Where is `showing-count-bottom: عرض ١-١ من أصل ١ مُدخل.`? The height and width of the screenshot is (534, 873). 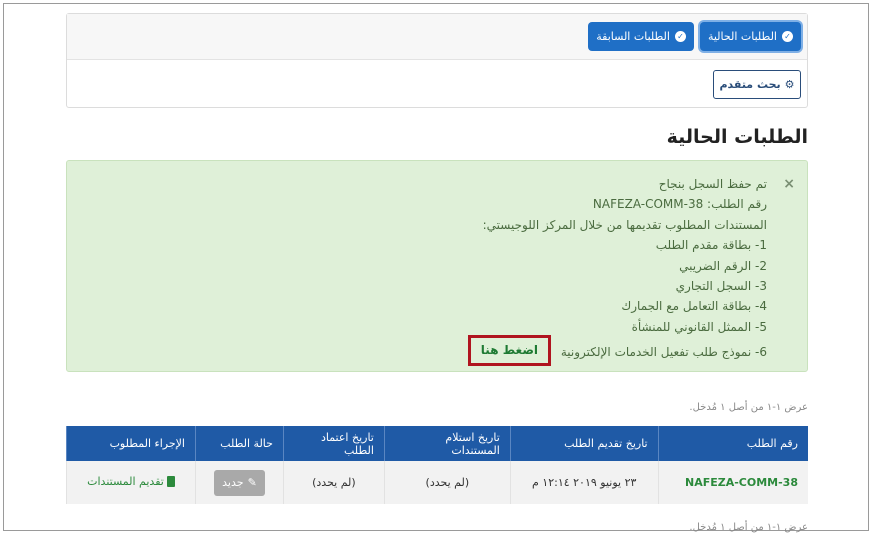 showing-count-bottom: عرض ١-١ من أصل ١ مُدخل. is located at coordinates (748, 527).